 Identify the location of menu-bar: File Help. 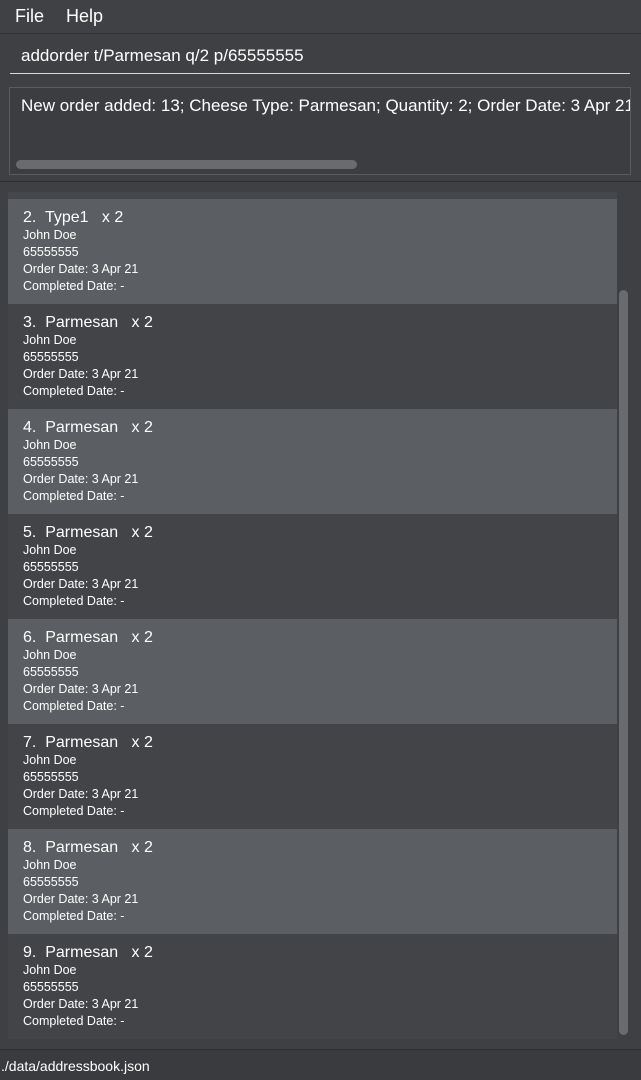
(320, 17).